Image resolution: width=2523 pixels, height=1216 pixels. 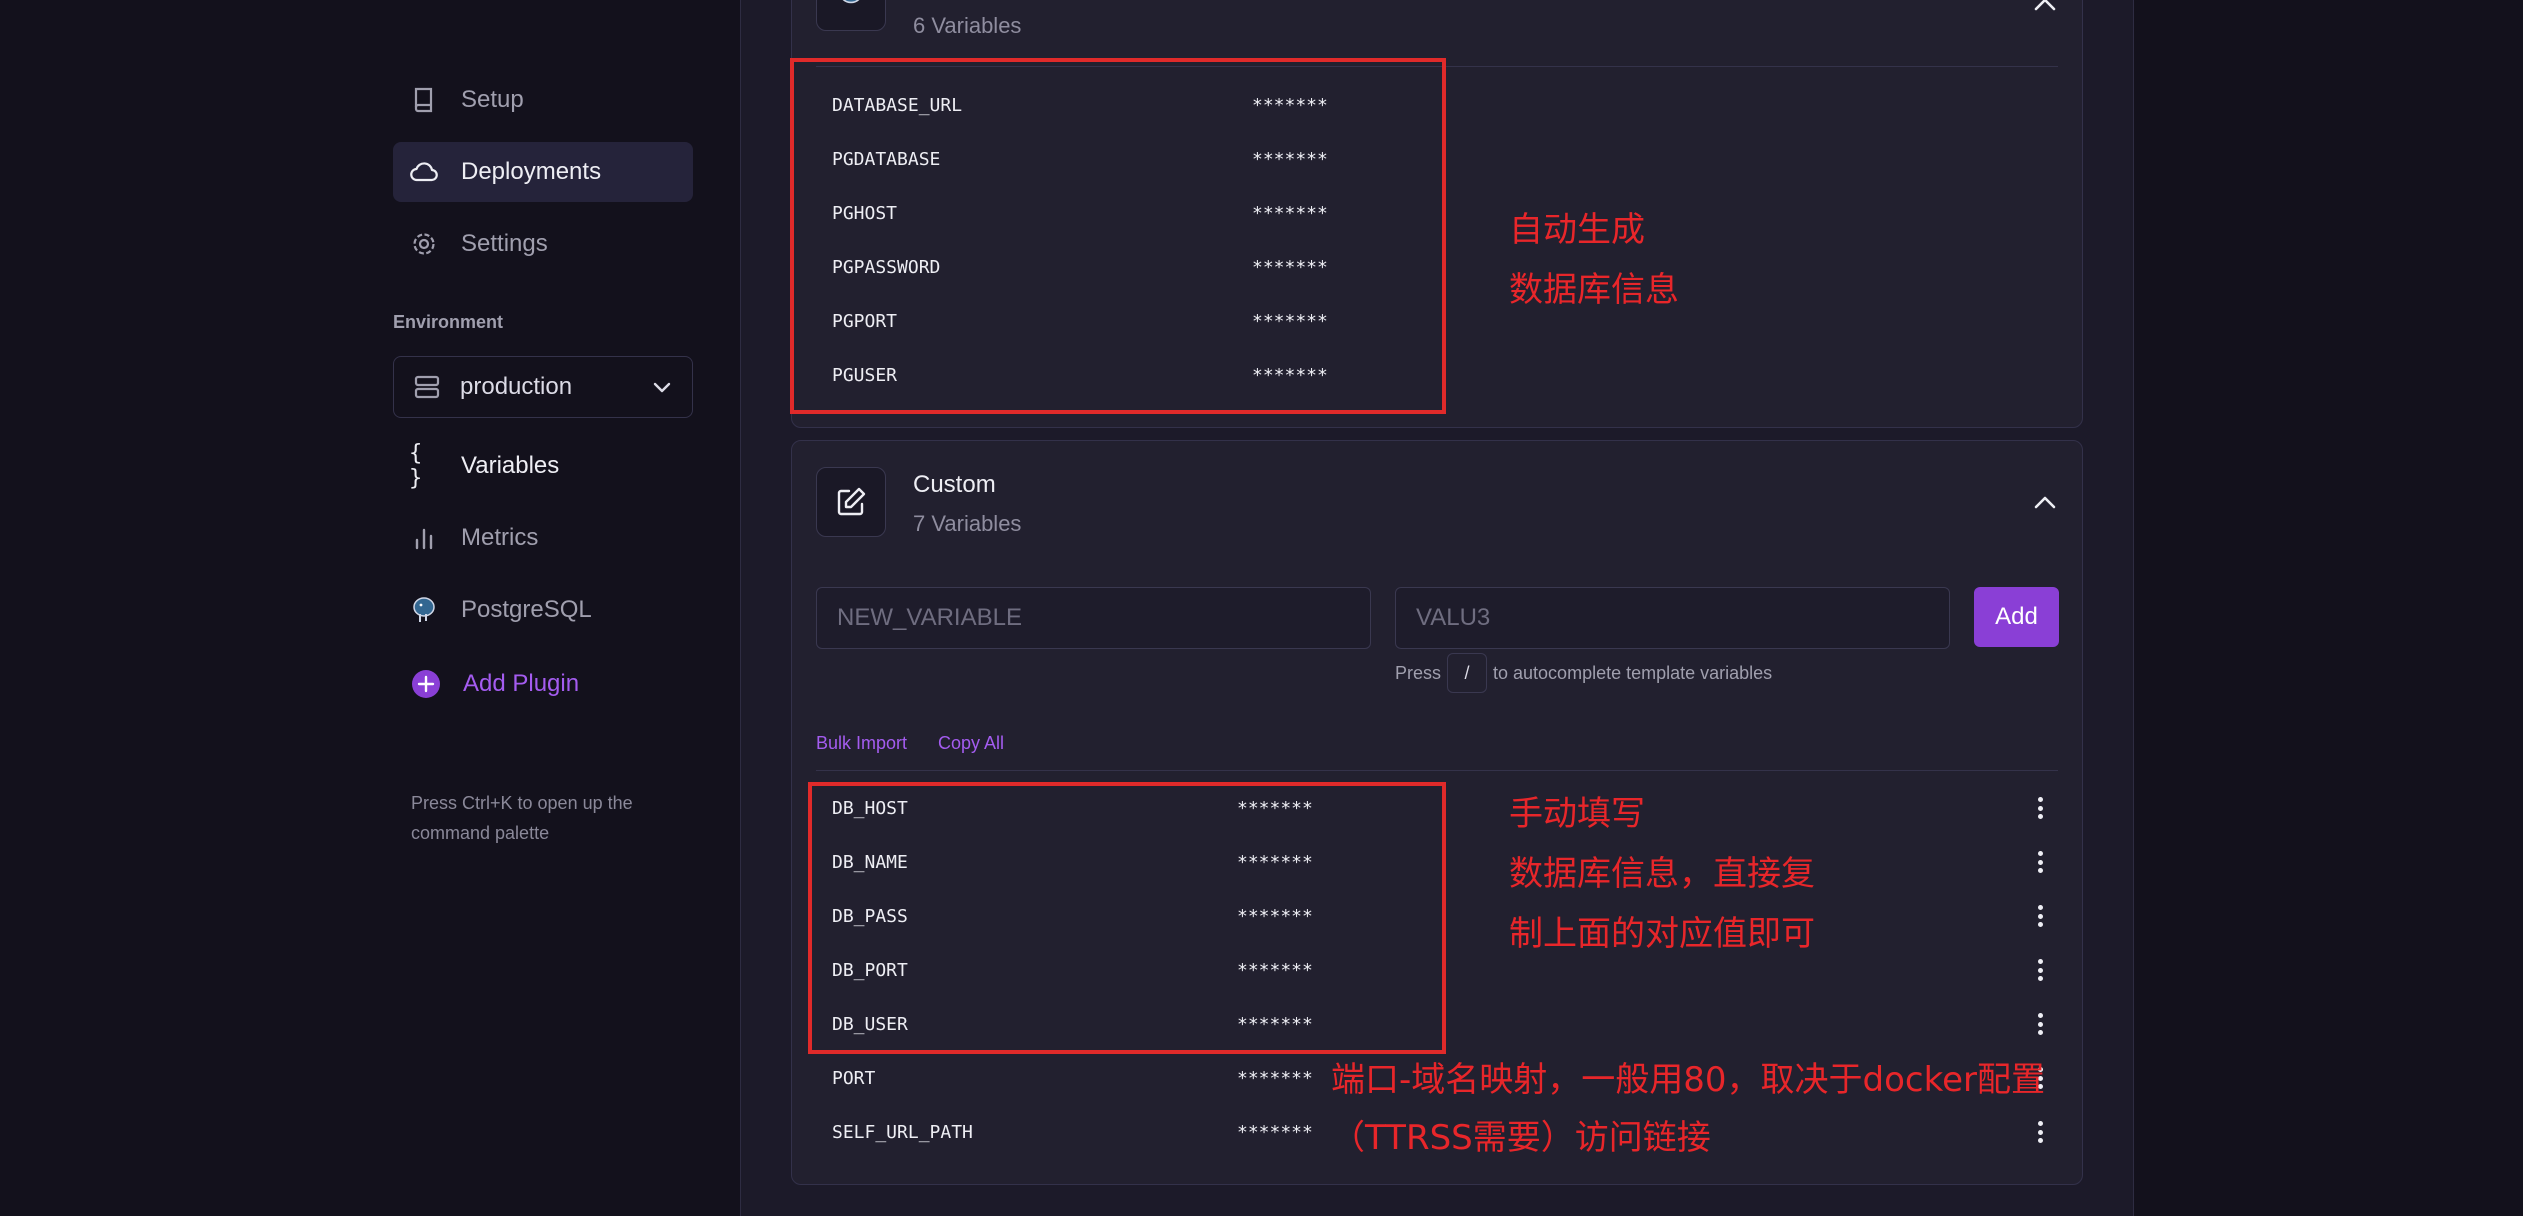 I want to click on variable-row: PGUSER *******, so click(x=1442, y=375).